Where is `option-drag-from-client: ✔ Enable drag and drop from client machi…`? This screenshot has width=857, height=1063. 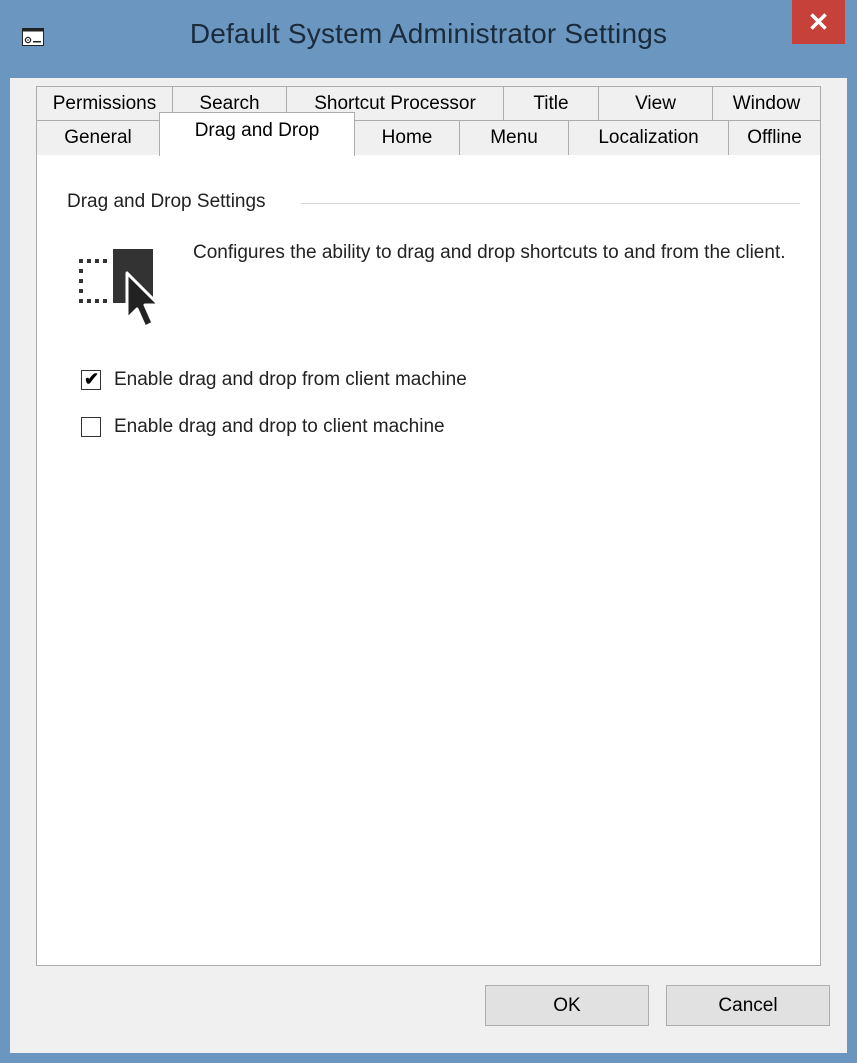 option-drag-from-client: ✔ Enable drag and drop from client machi… is located at coordinates (274, 380).